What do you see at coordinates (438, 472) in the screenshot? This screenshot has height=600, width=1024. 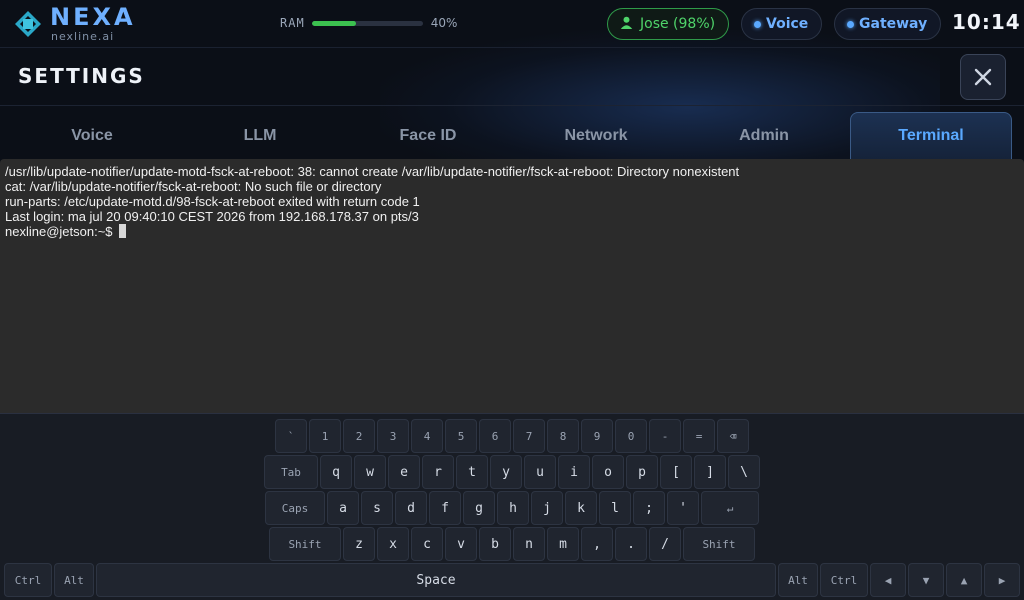 I see `key-r: r` at bounding box center [438, 472].